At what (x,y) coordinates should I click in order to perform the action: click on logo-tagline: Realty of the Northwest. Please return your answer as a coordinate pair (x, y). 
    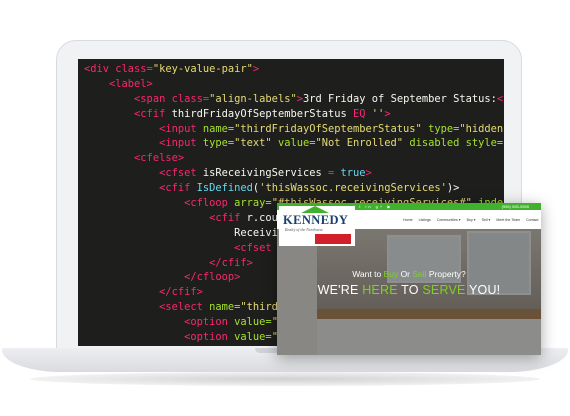
    Looking at the image, I should click on (304, 229).